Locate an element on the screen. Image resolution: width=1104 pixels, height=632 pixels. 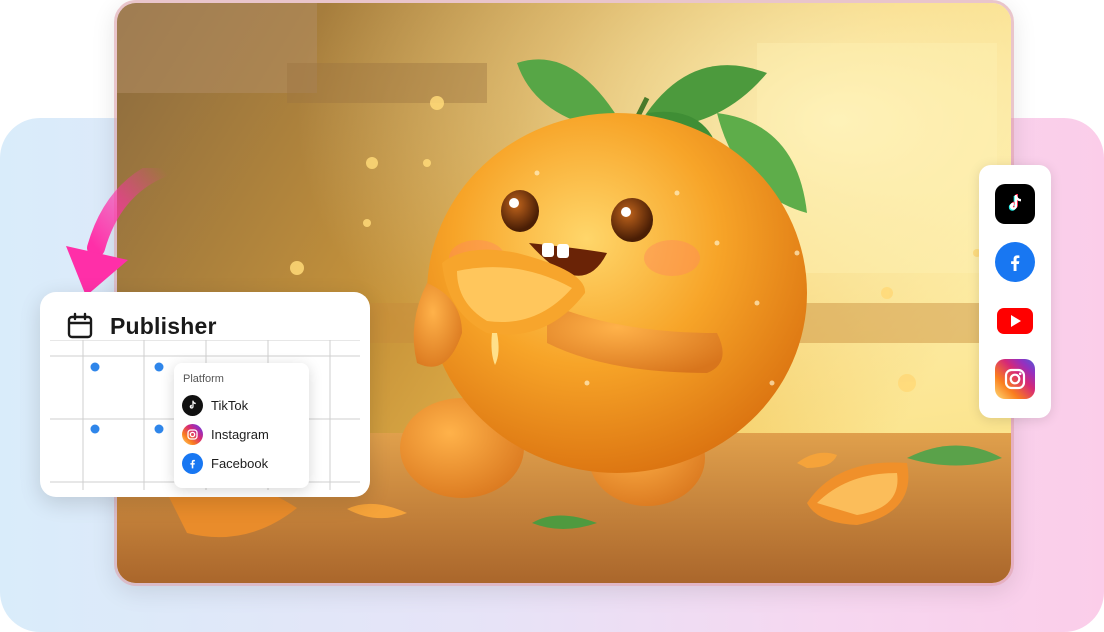
platform-option-instagram: Instagram is located at coordinates (241, 434).